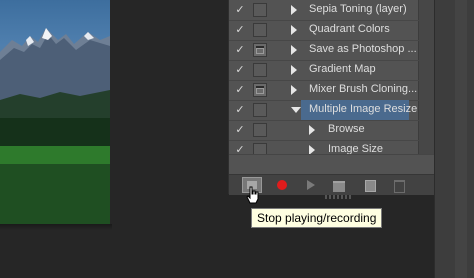 The image size is (474, 278). I want to click on panel-resize-grip, so click(339, 197).